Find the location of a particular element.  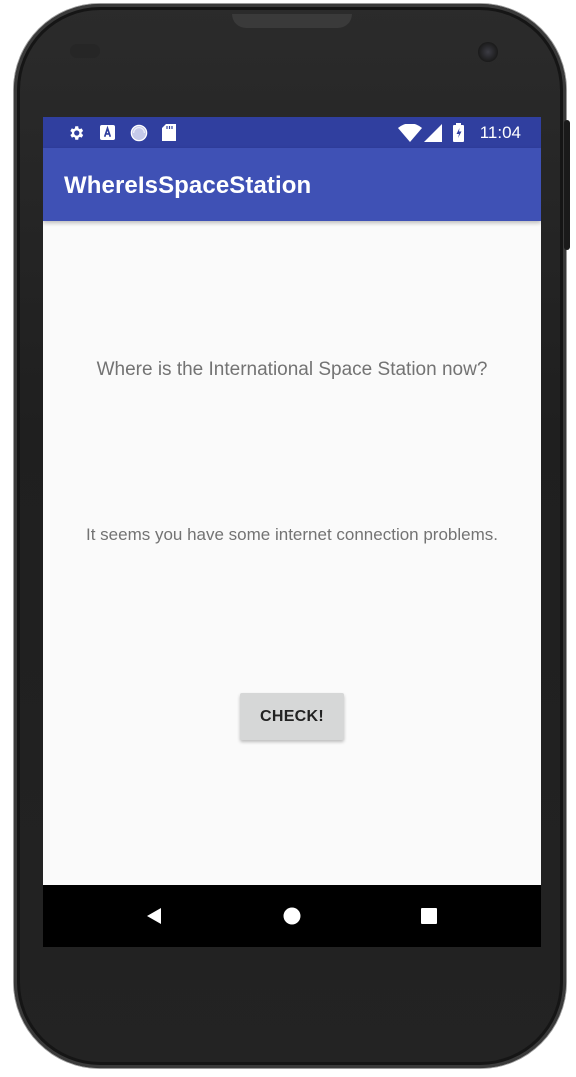

battery-icon is located at coordinates (458, 132).